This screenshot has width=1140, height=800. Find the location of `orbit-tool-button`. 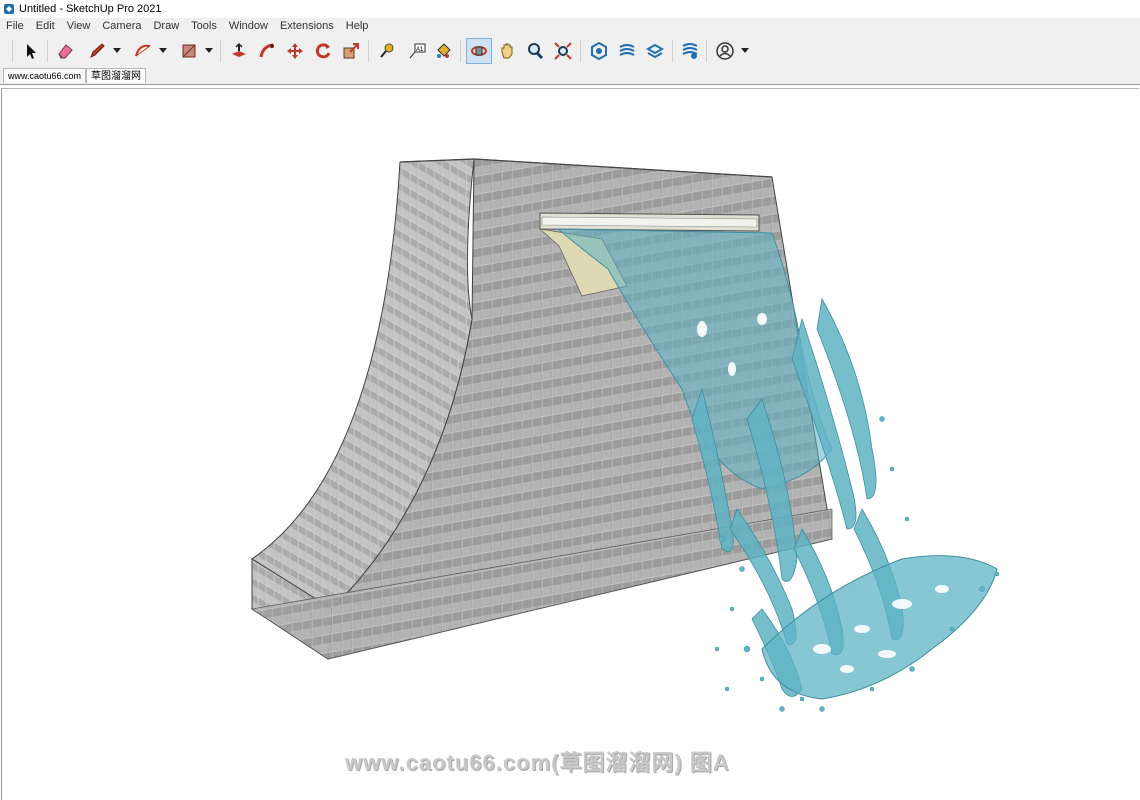

orbit-tool-button is located at coordinates (479, 51).